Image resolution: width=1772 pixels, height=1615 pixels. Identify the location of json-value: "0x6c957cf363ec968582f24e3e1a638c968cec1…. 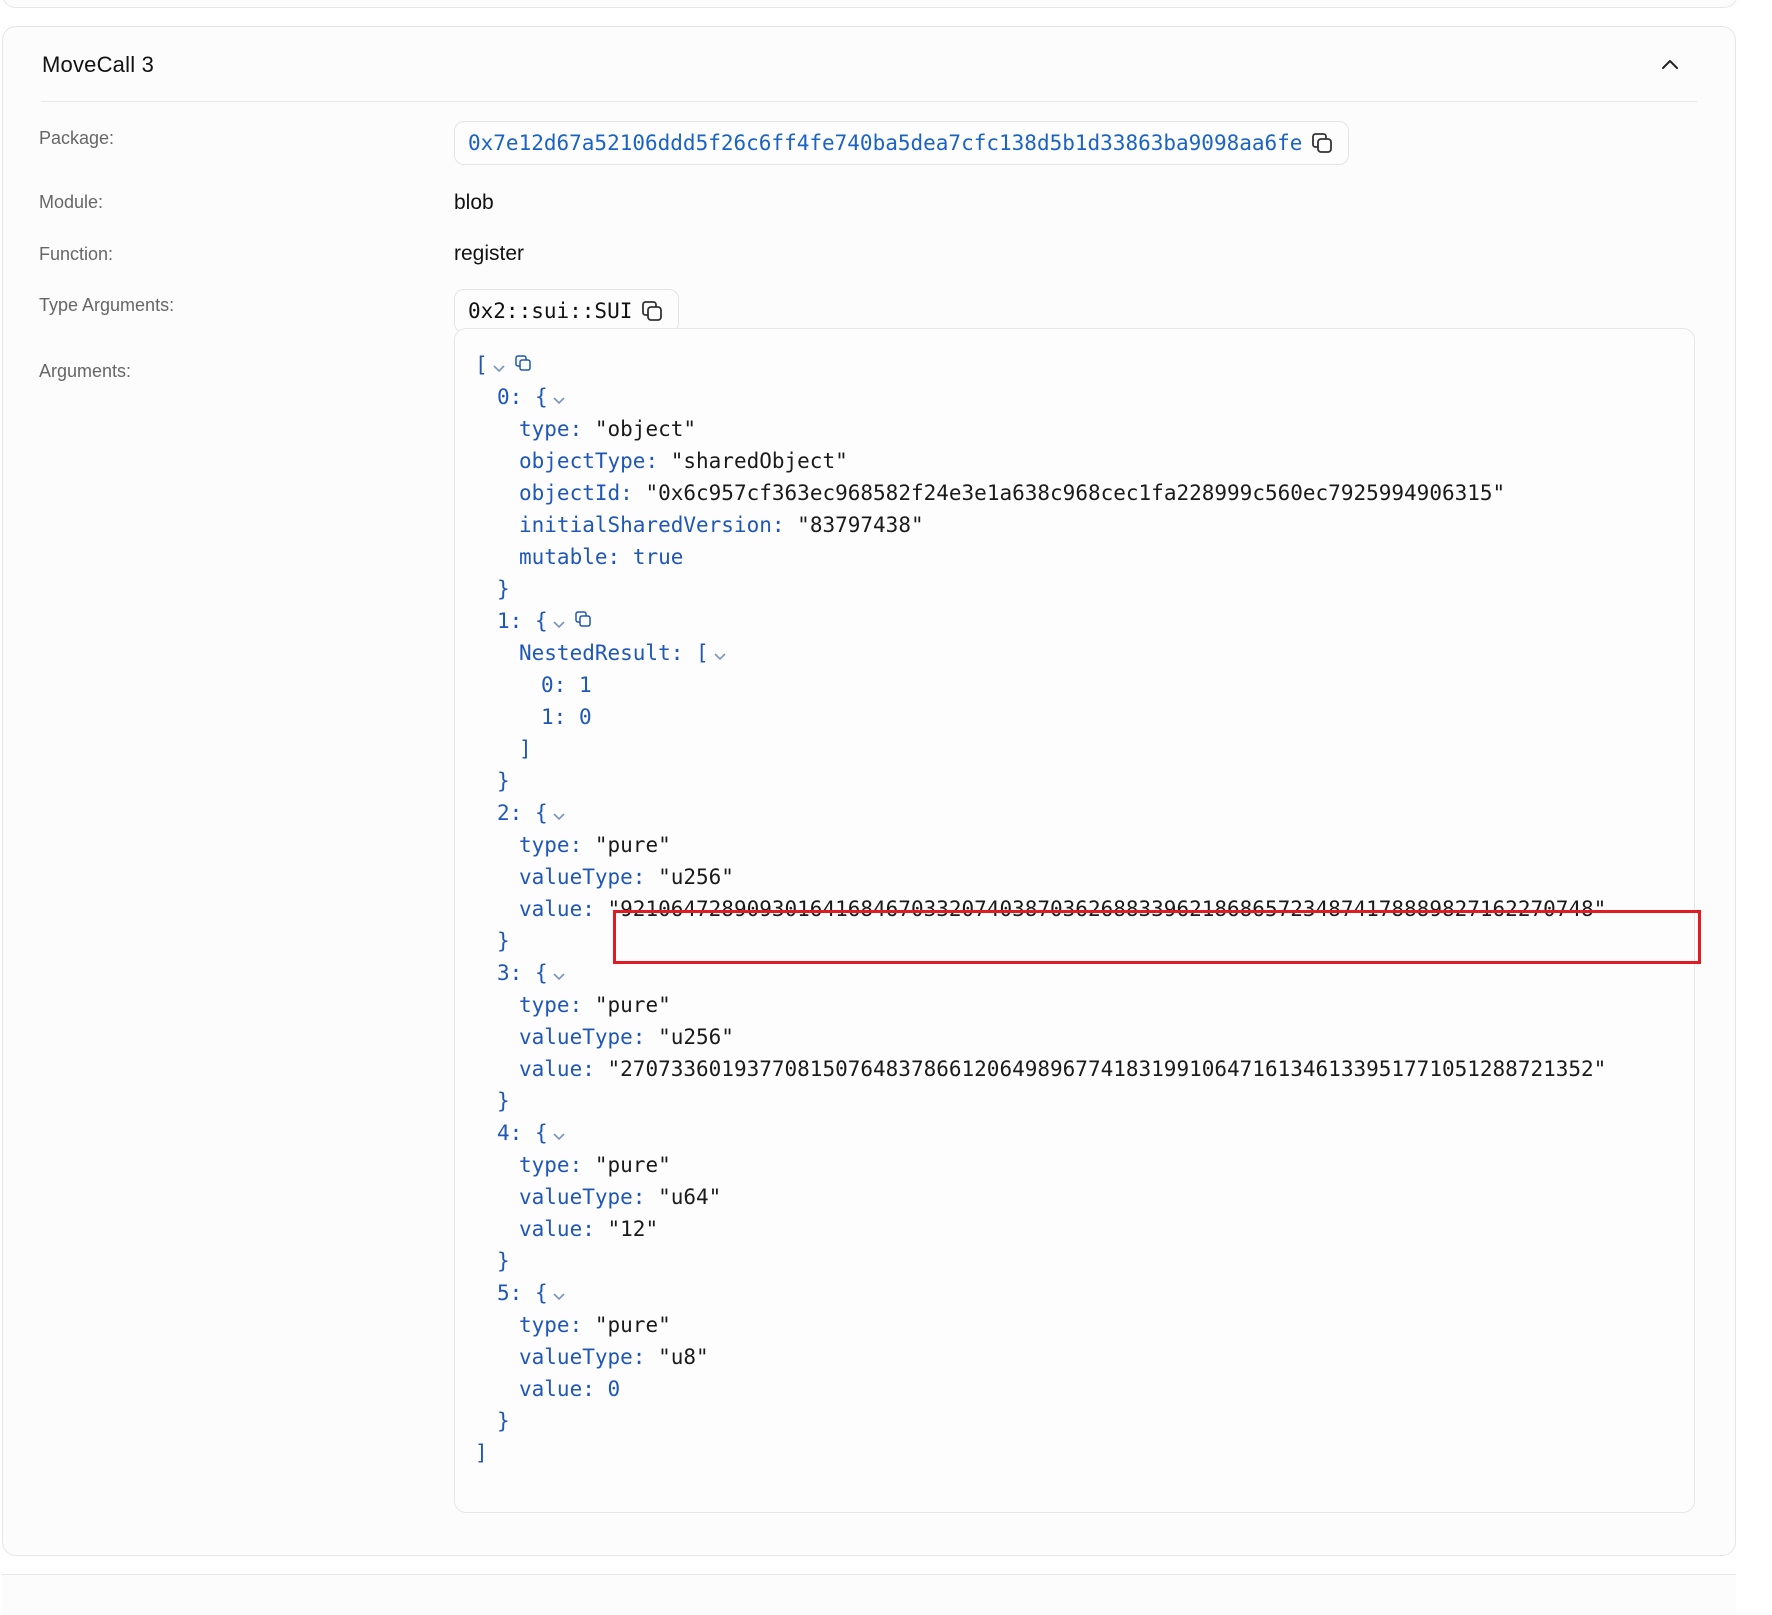
(1075, 493).